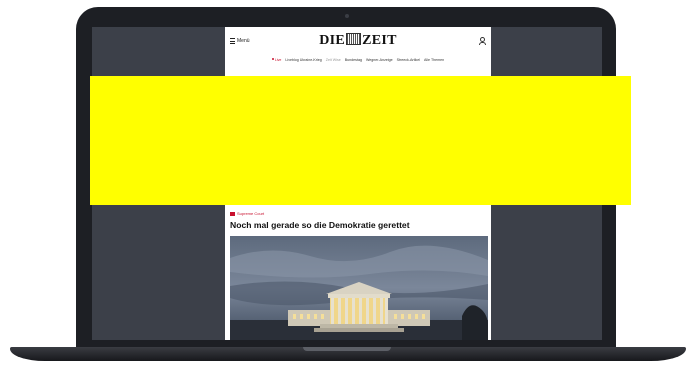 The height and width of the screenshot is (375, 694). Describe the element at coordinates (251, 213) in the screenshot. I see `kicker-label: Supreme Court` at that location.